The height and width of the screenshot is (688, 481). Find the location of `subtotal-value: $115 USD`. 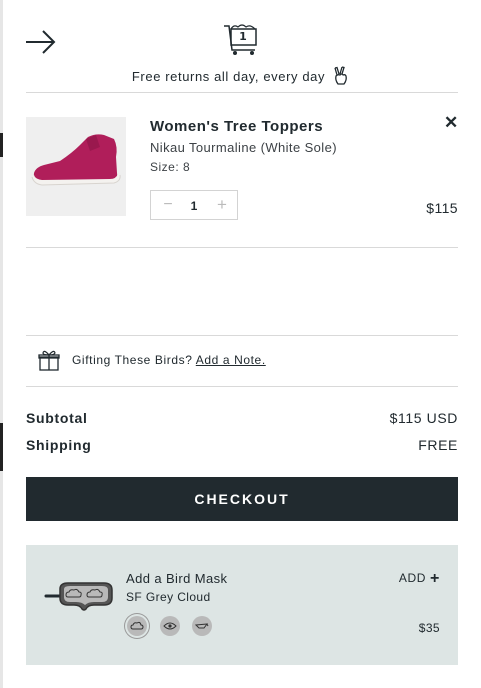

subtotal-value: $115 USD is located at coordinates (423, 418).